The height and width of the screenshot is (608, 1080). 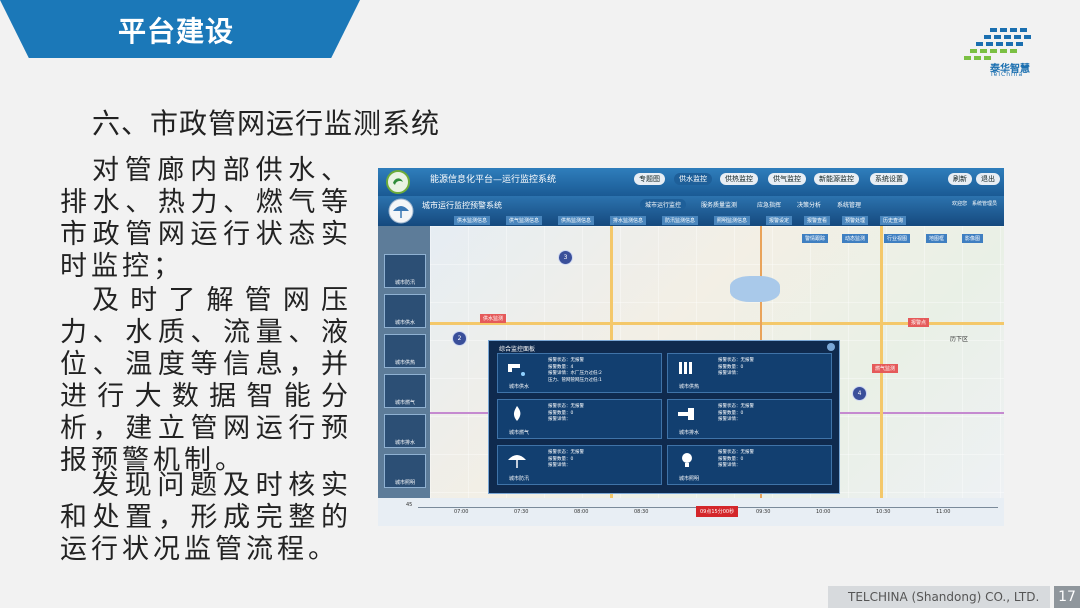 I want to click on sub-tab-5: 照明监测信息, so click(x=732, y=220).